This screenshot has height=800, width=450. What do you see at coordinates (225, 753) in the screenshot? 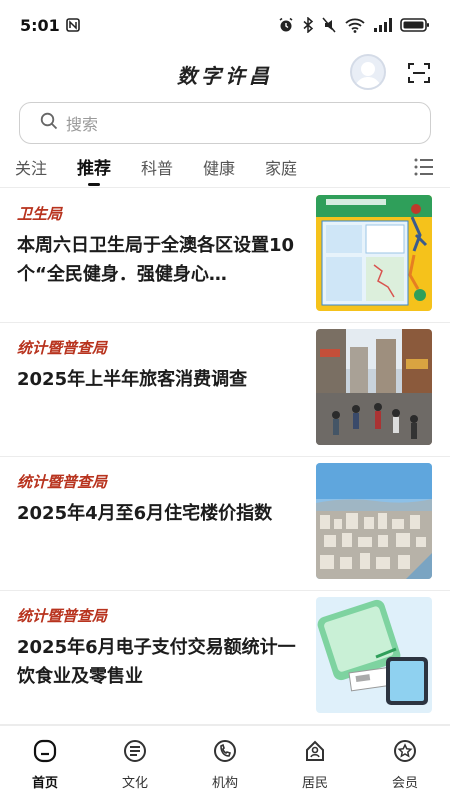
I see `institution-icon` at bounding box center [225, 753].